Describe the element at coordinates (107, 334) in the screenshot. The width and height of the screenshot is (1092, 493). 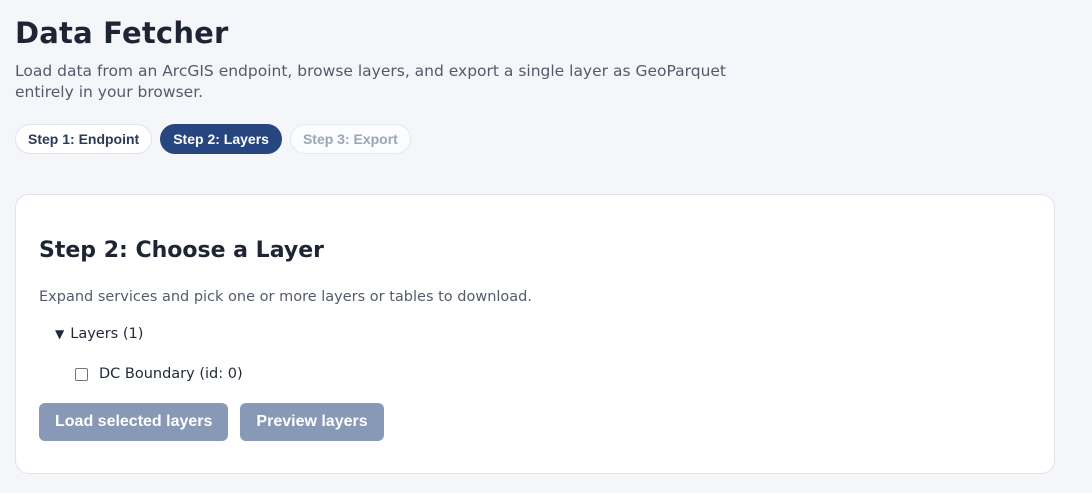
I see `layers-tree-label: Layers (1)` at that location.